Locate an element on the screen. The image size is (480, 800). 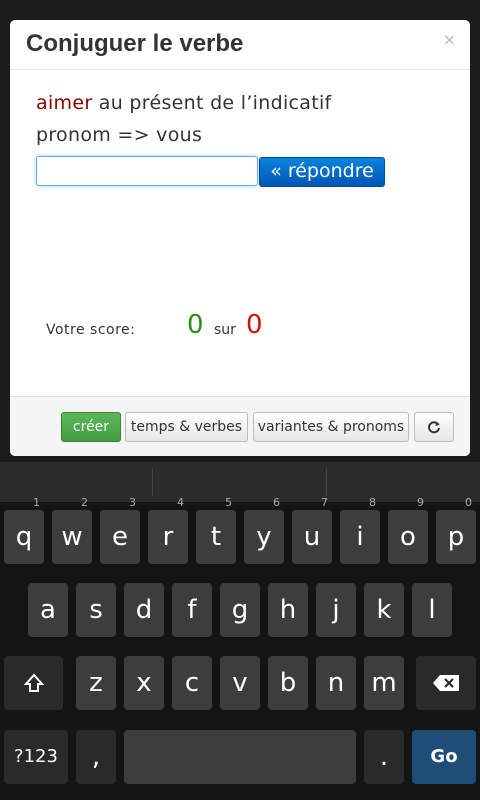
score-separator: sur is located at coordinates (225, 330).